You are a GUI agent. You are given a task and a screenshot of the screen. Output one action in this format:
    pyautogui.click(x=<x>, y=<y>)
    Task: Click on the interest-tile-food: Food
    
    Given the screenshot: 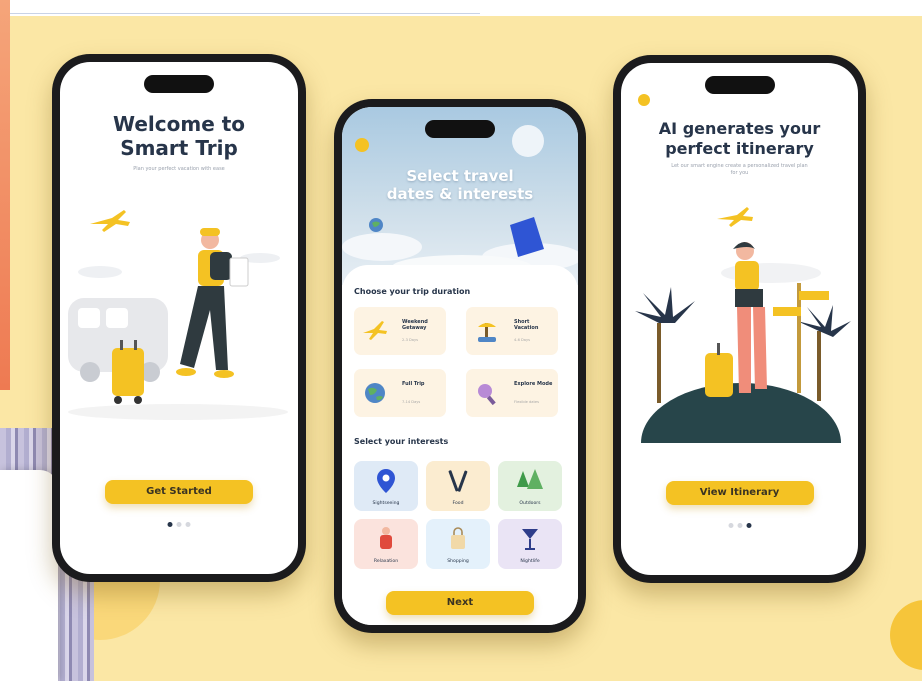 What is the action you would take?
    pyautogui.click(x=458, y=486)
    